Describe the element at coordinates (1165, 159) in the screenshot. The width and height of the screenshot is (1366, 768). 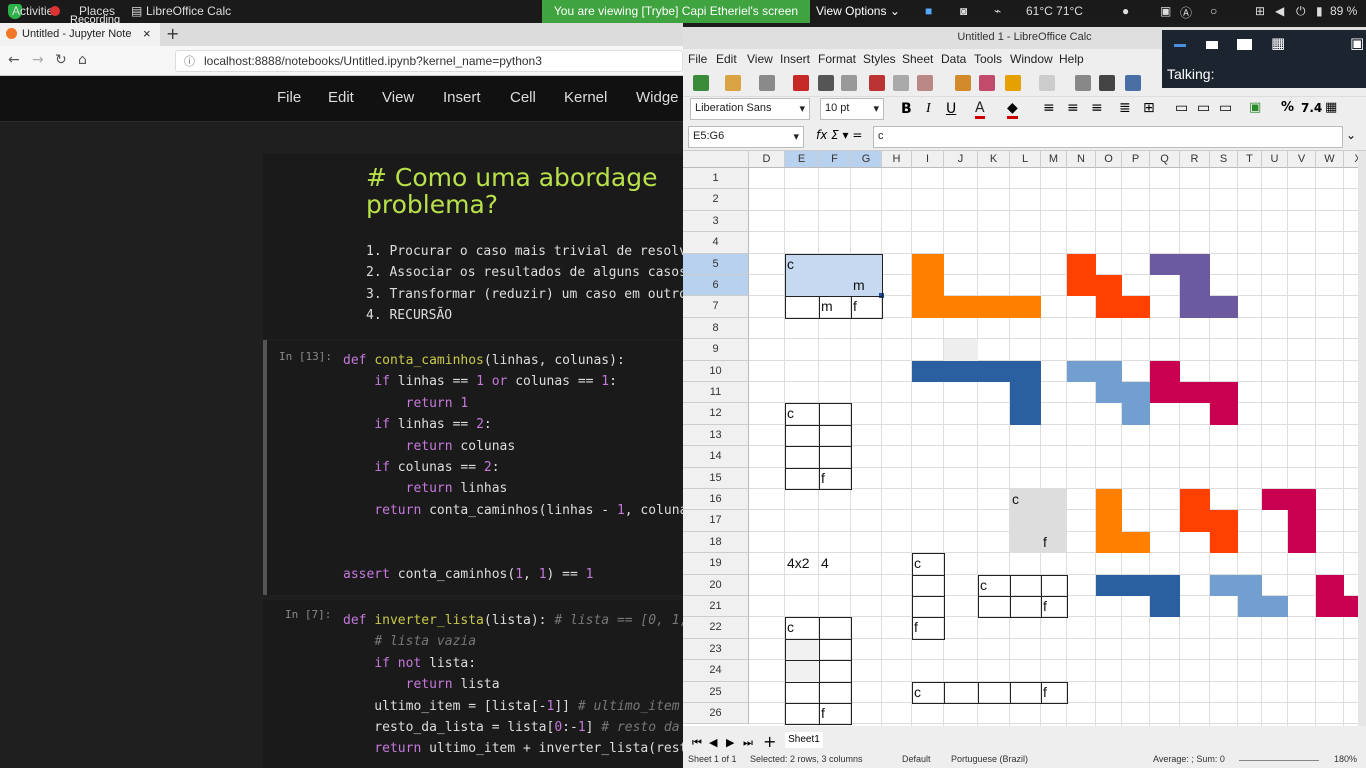
I see `column-header: Q` at that location.